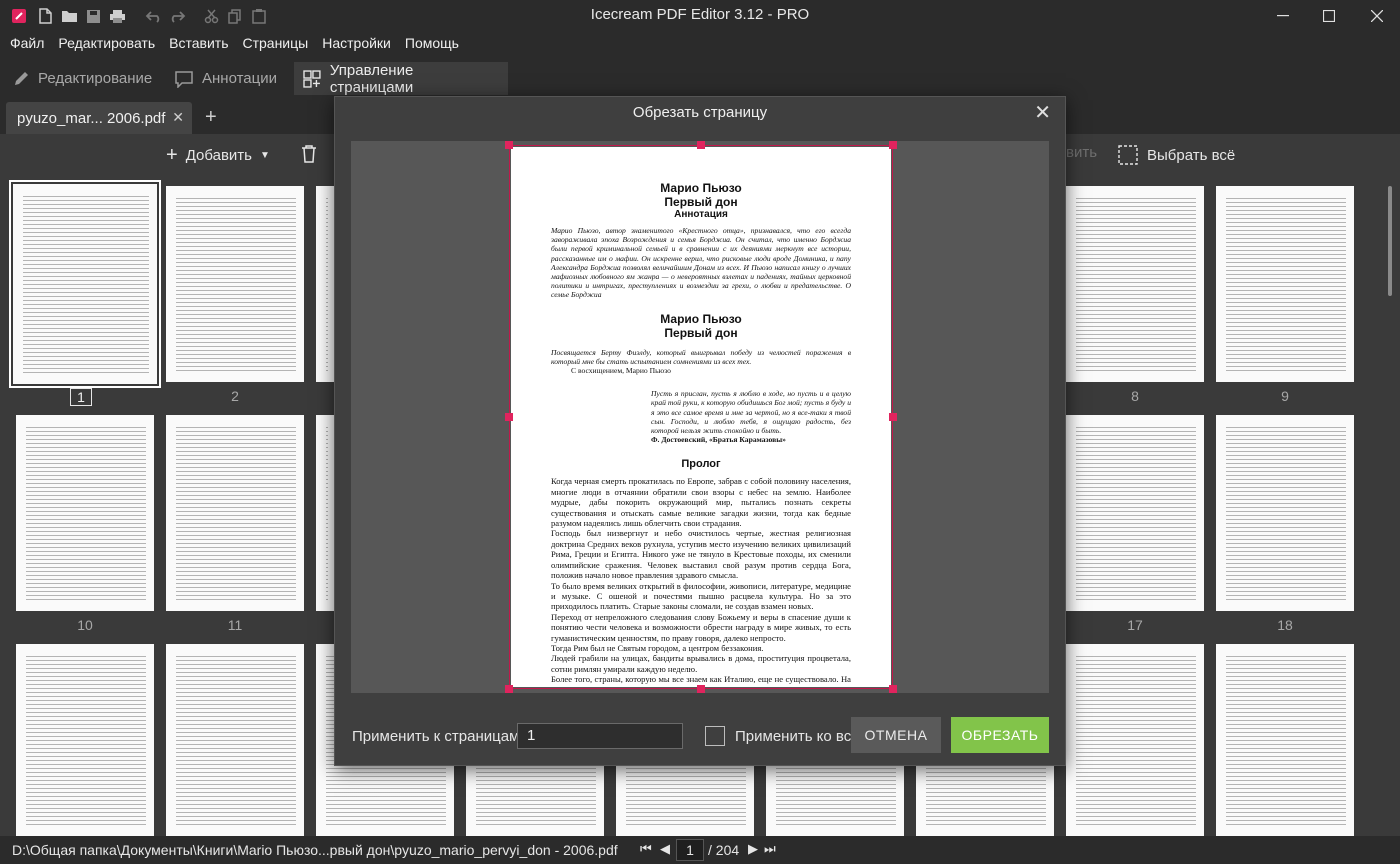 This screenshot has height=864, width=1400. I want to click on save-icon, so click(93, 16).